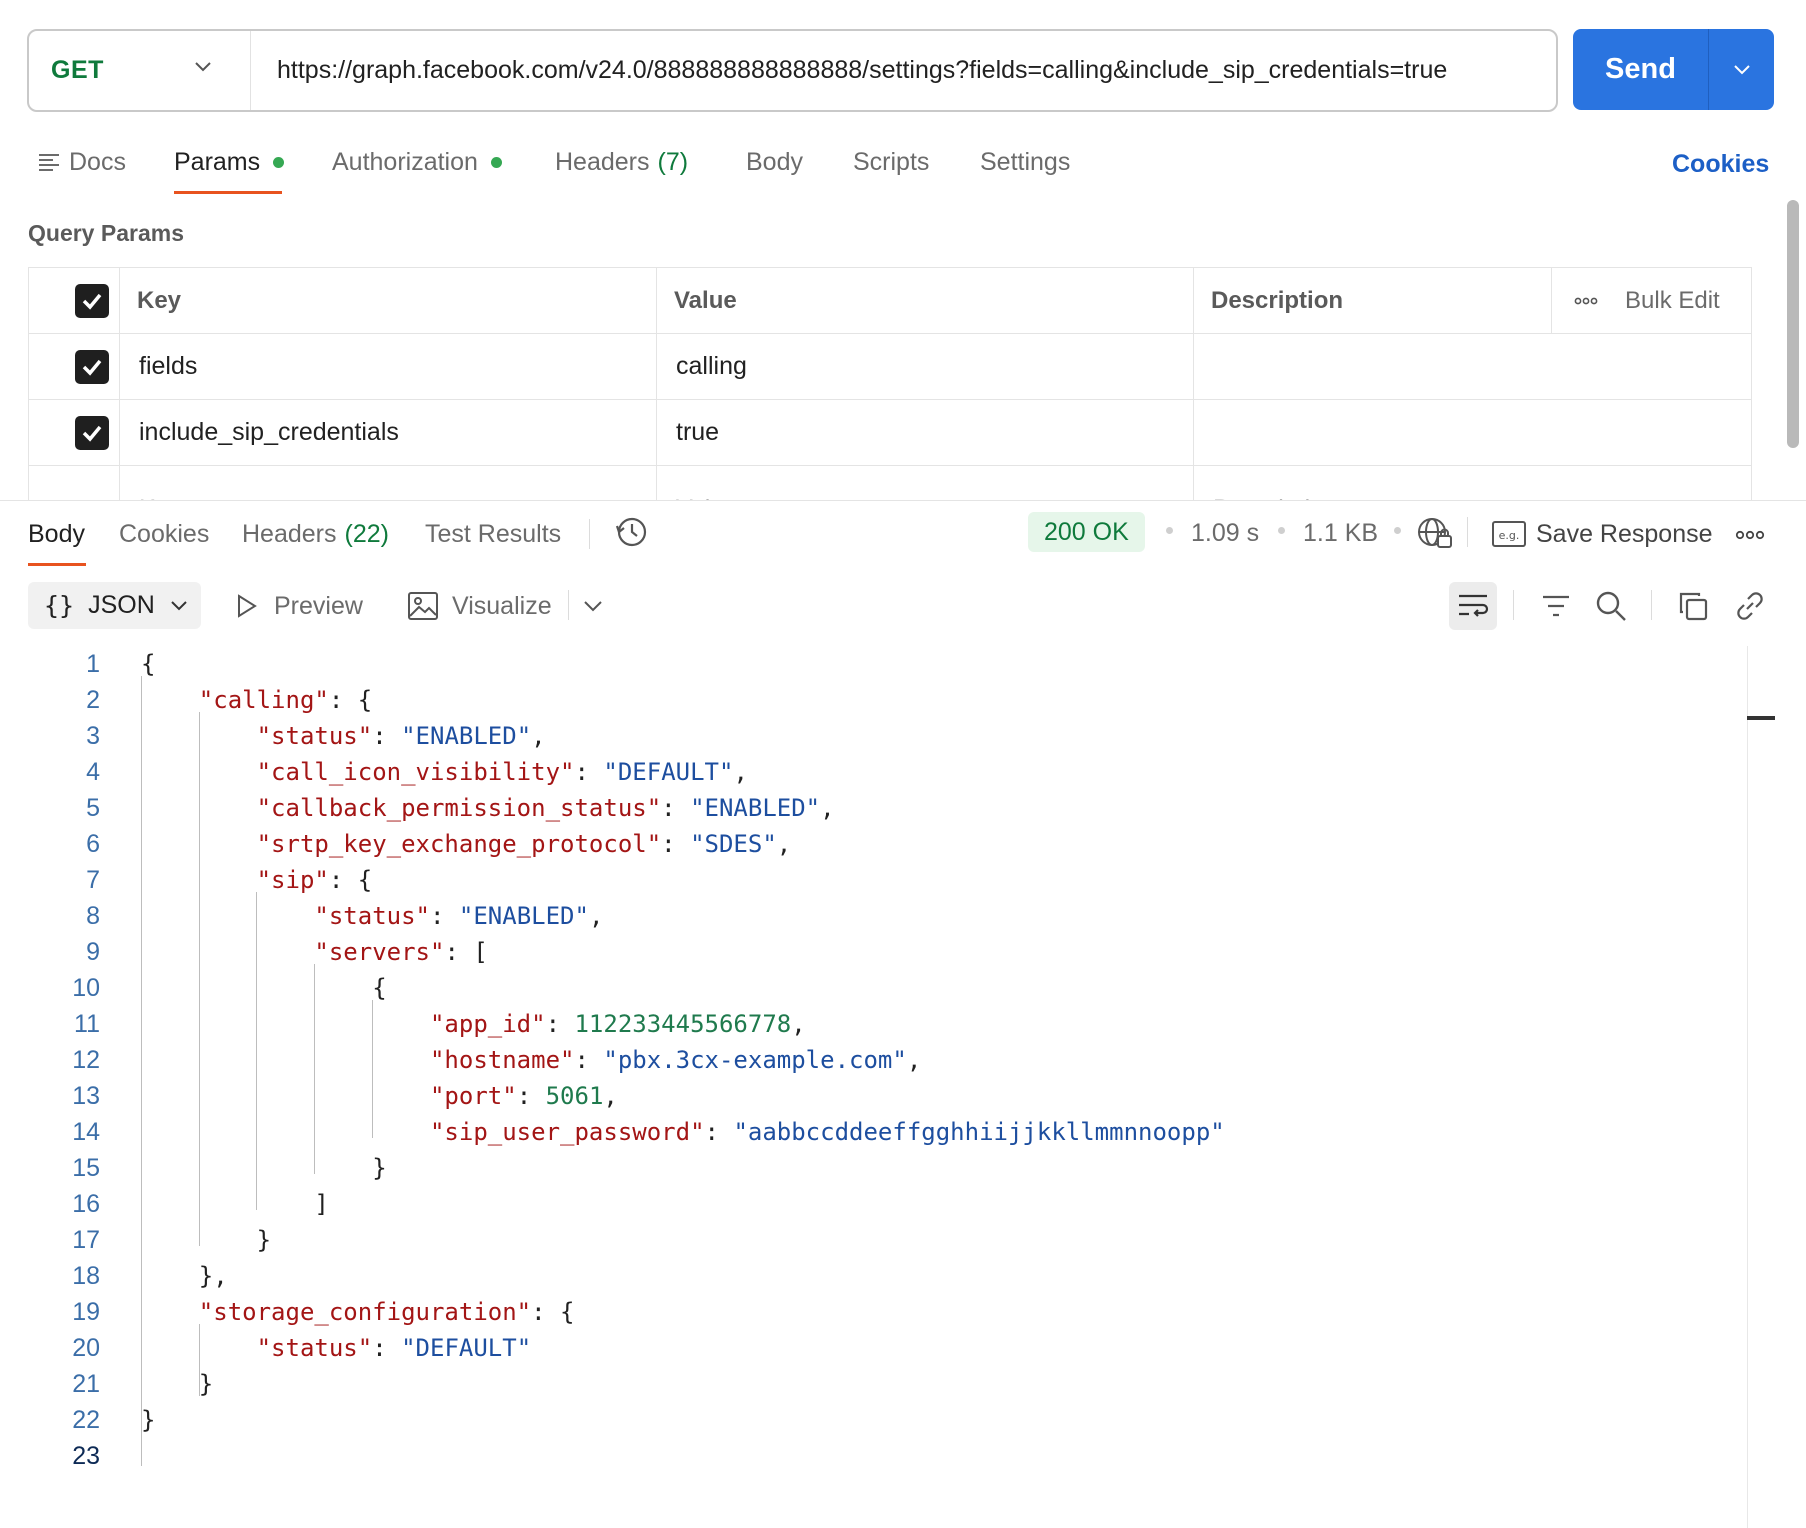 The image size is (1806, 1528). What do you see at coordinates (1611, 606) in the screenshot?
I see `search-icon` at bounding box center [1611, 606].